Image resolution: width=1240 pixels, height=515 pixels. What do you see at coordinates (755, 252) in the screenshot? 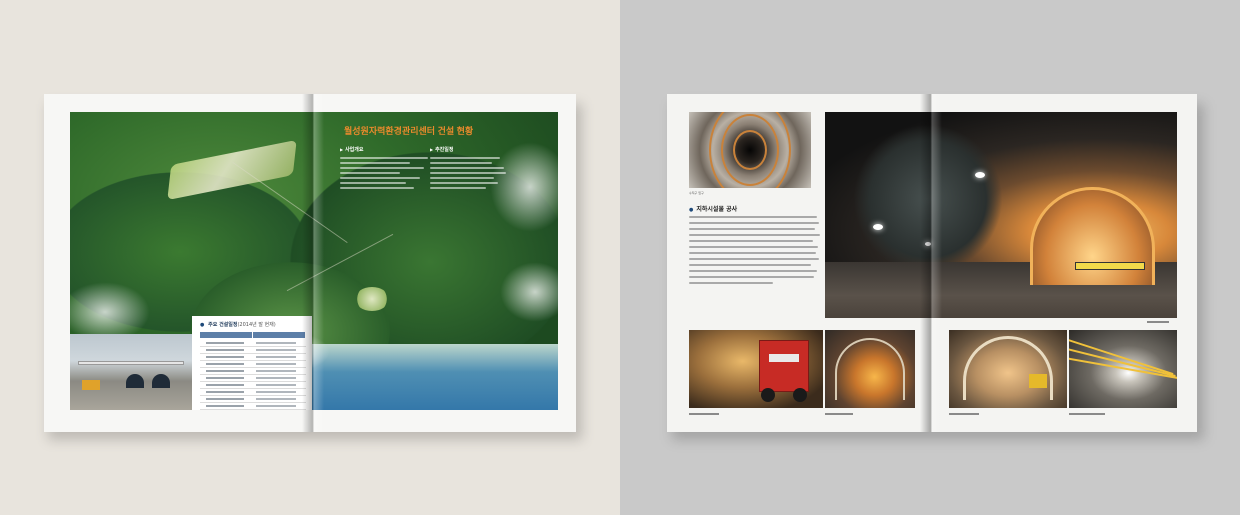
I see `section-body-text` at bounding box center [755, 252].